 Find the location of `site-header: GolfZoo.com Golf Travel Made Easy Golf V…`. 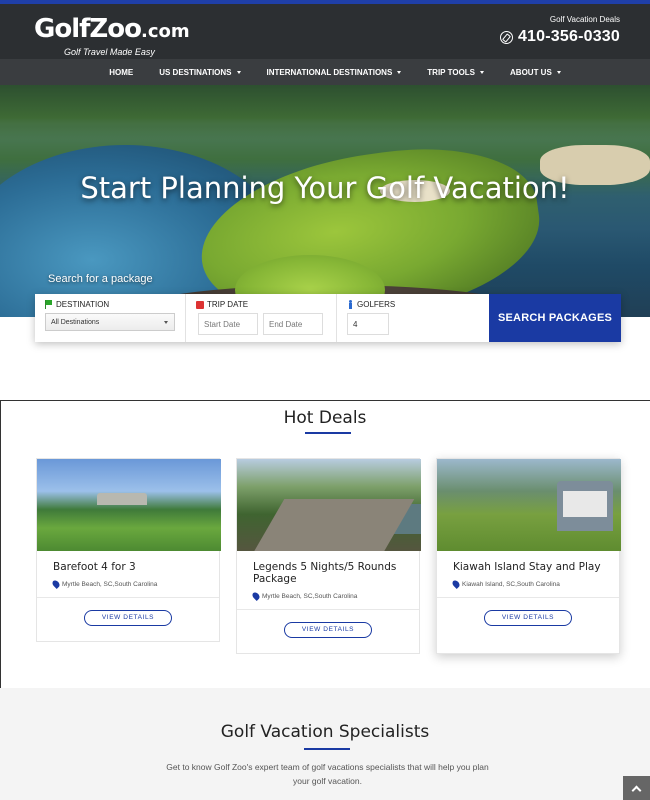

site-header: GolfZoo.com Golf Travel Made Easy Golf V… is located at coordinates (325, 31).